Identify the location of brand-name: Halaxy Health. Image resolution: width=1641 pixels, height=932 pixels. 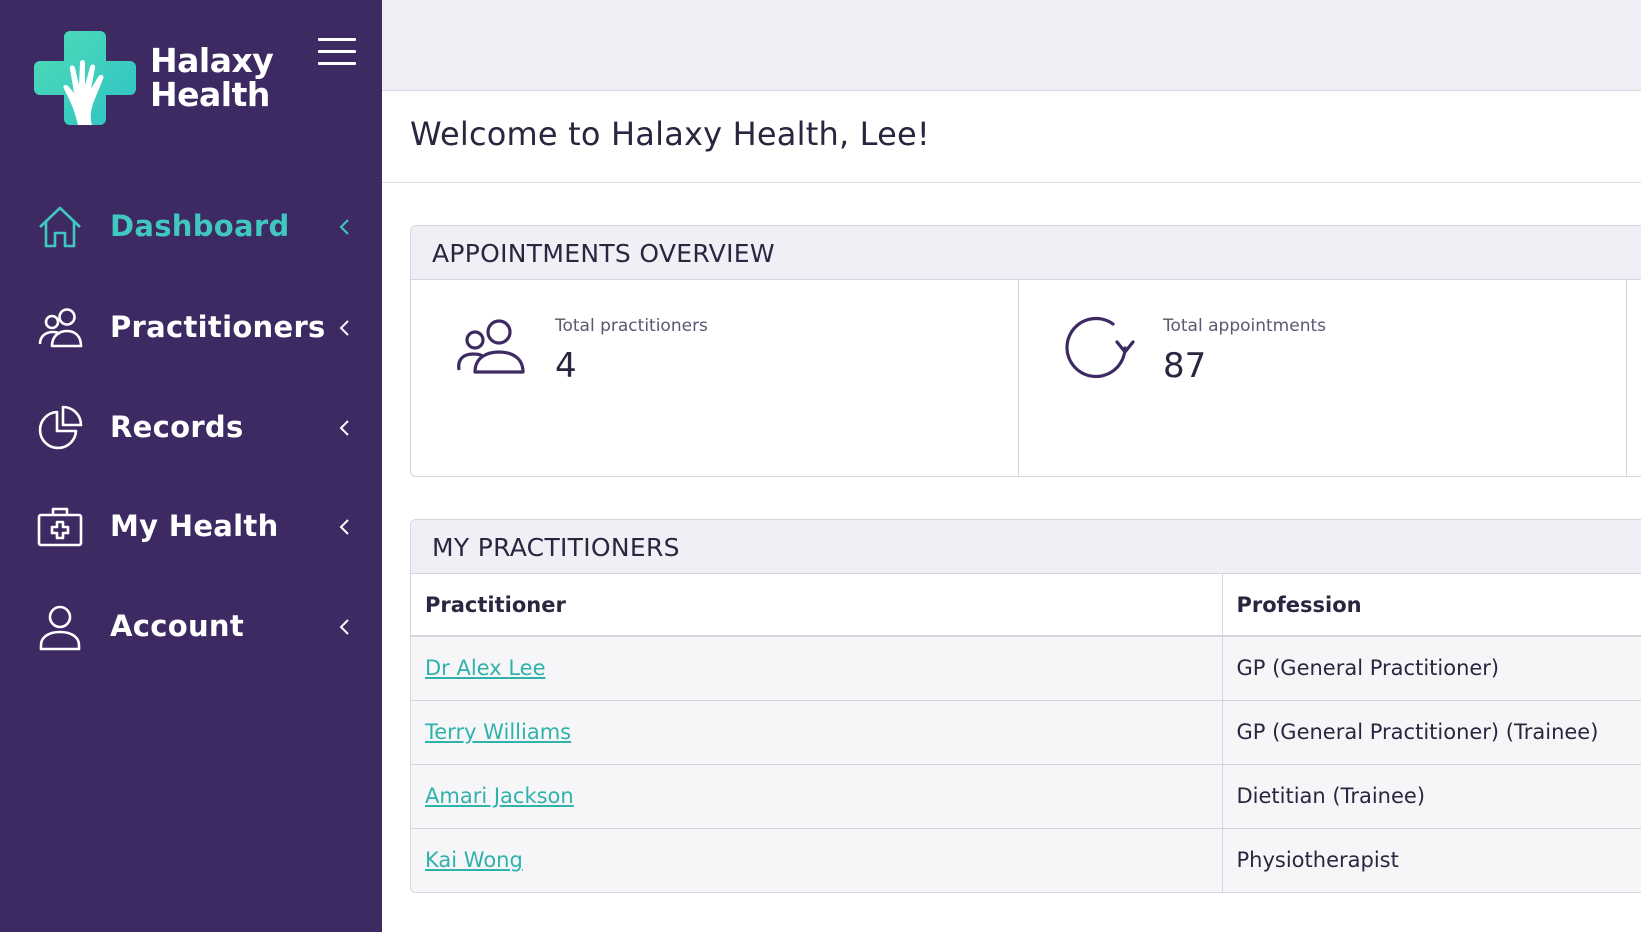
(212, 77).